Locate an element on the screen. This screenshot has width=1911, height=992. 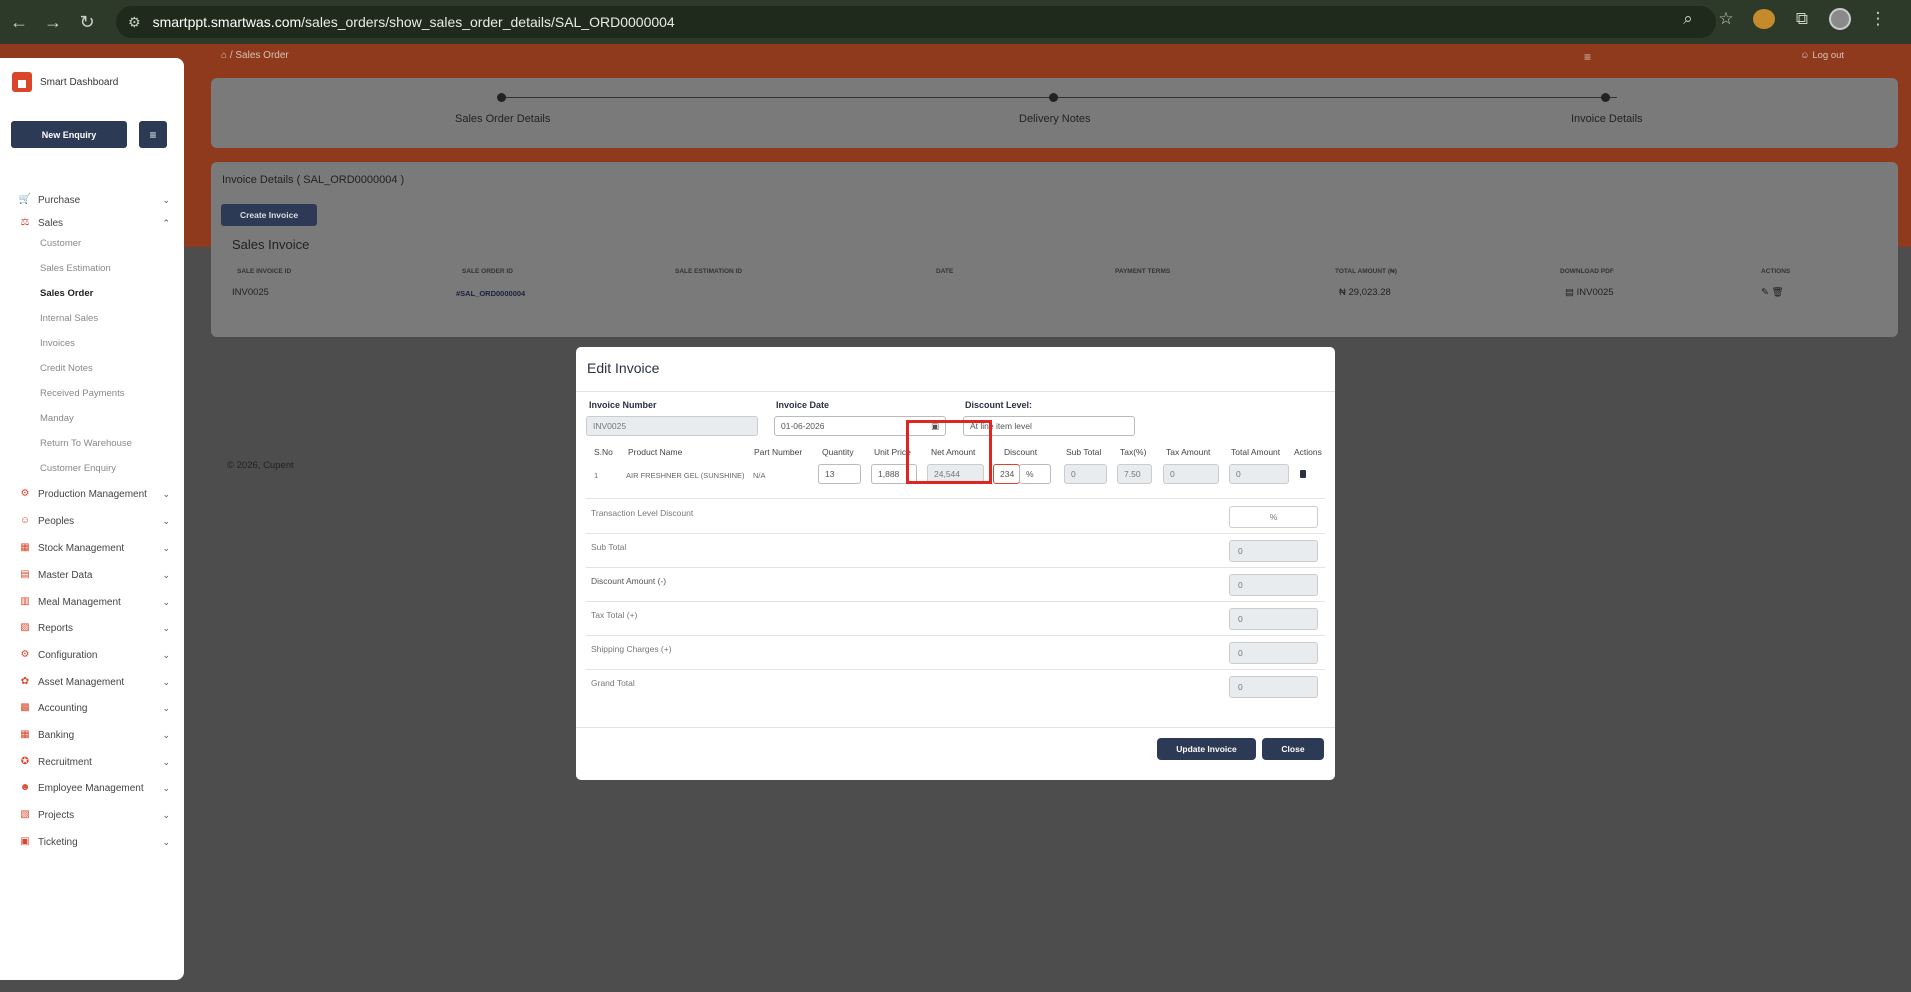
data-icon: ▤ is located at coordinates (25, 574).